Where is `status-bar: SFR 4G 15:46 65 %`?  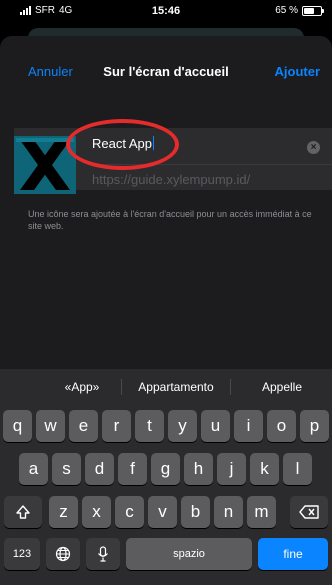 status-bar: SFR 4G 15:46 65 % is located at coordinates (166, 12).